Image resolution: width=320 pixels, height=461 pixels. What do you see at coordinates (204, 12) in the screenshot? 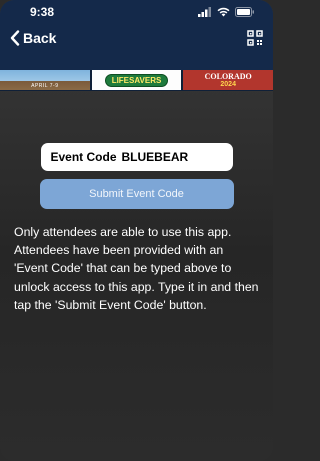
I see `signal-icon` at bounding box center [204, 12].